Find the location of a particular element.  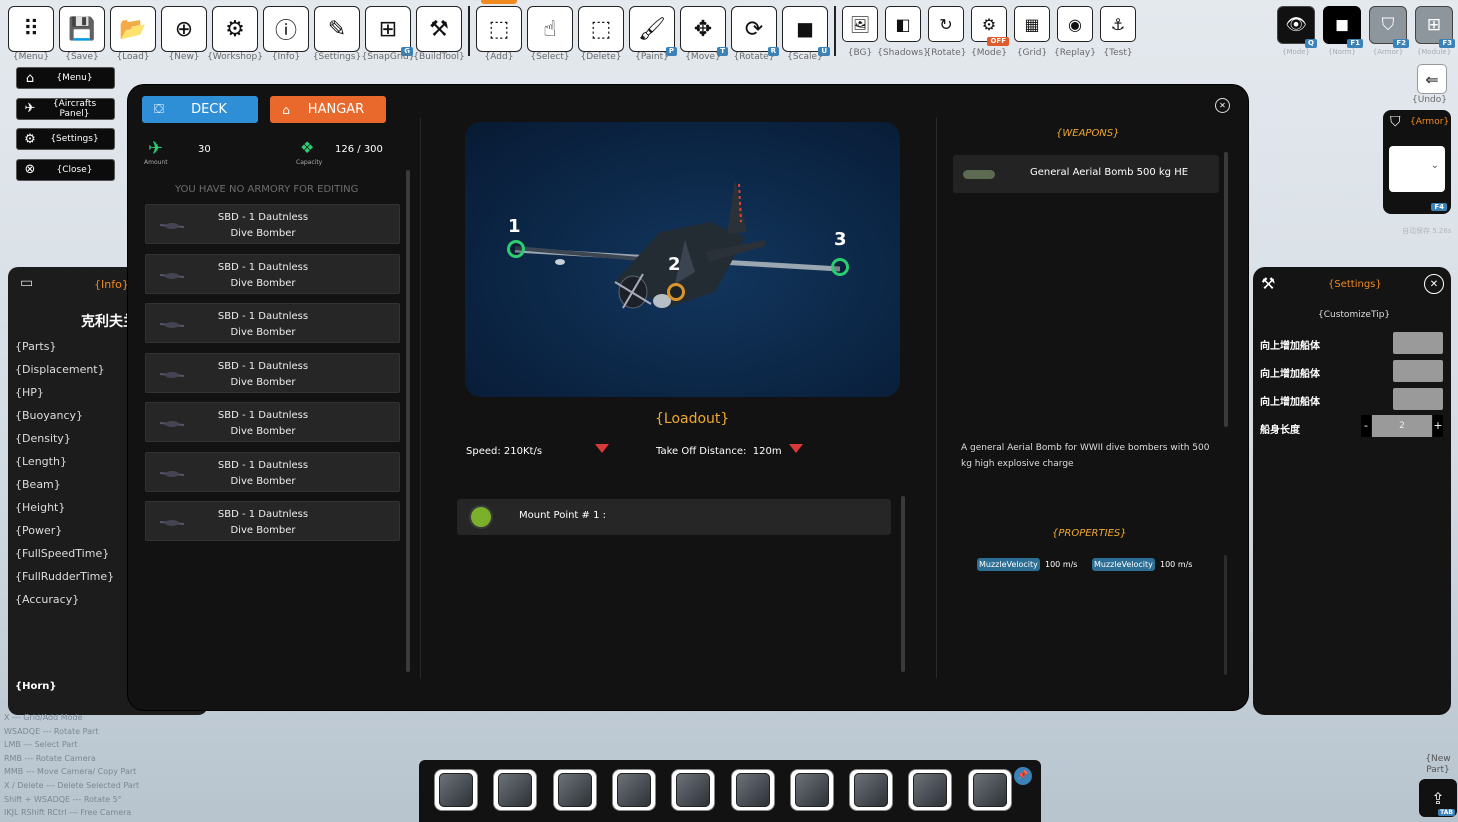

autosave-status: 自动保存 5.26s is located at coordinates (1427, 231).